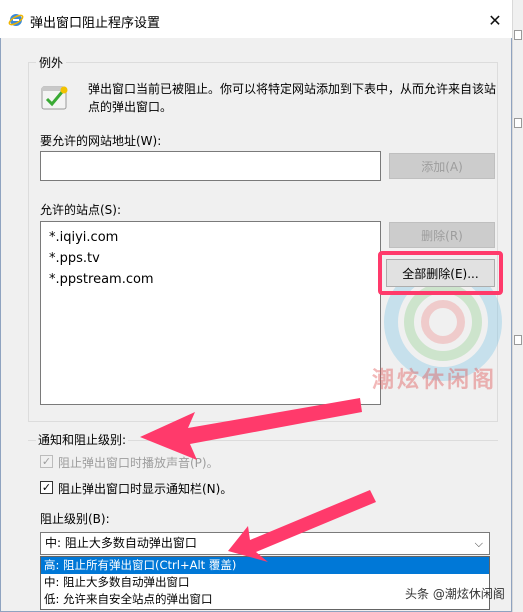  What do you see at coordinates (442, 235) in the screenshot?
I see `remove-button: 删除(R)` at bounding box center [442, 235].